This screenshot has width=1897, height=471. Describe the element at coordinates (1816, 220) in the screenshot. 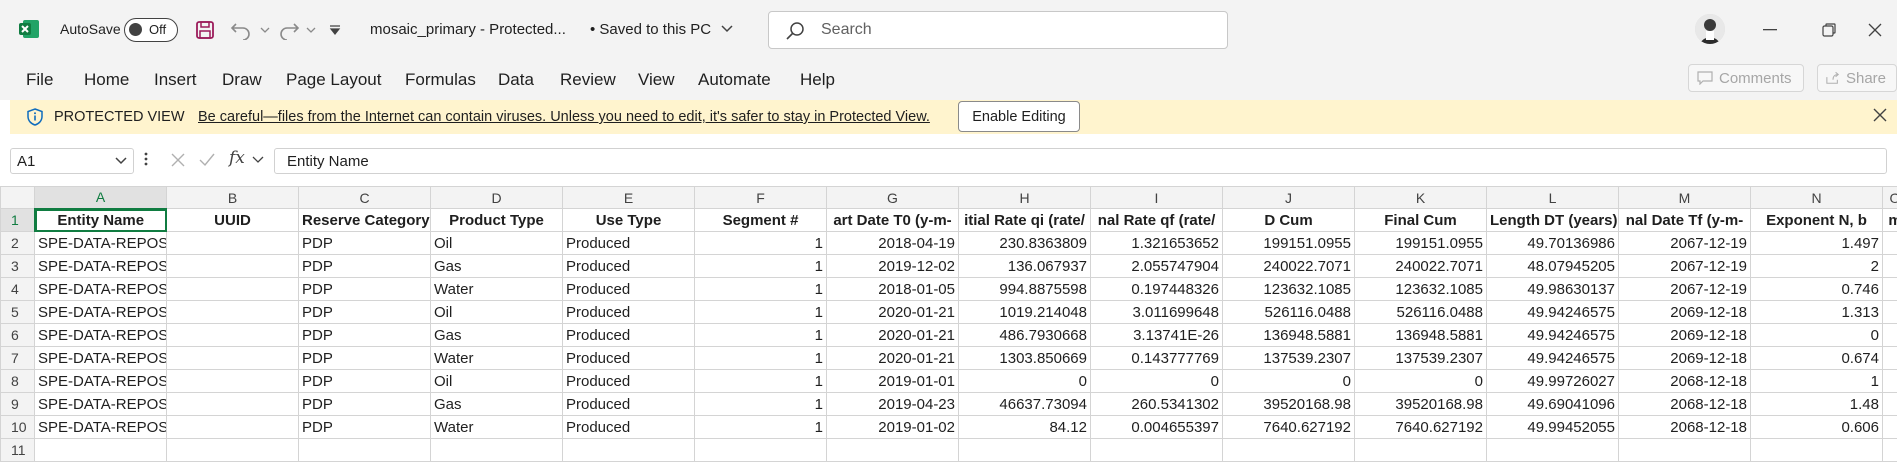

I see `header-cell: Exponent N, b` at that location.